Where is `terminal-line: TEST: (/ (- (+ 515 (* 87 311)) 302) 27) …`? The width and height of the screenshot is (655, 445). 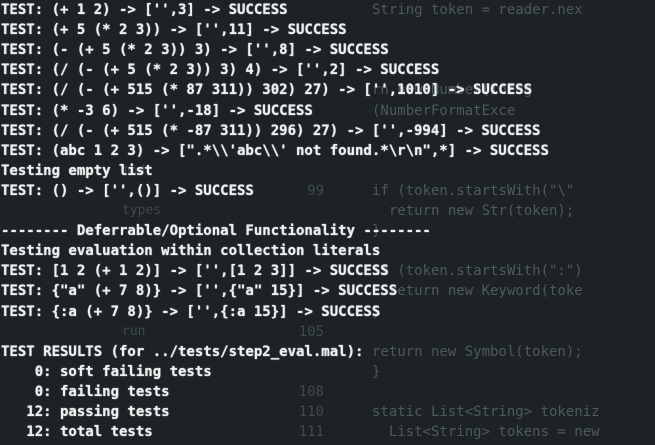
terminal-line: TEST: (/ (- (+ 515 (* 87 311)) 302) 27) … is located at coordinates (267, 90).